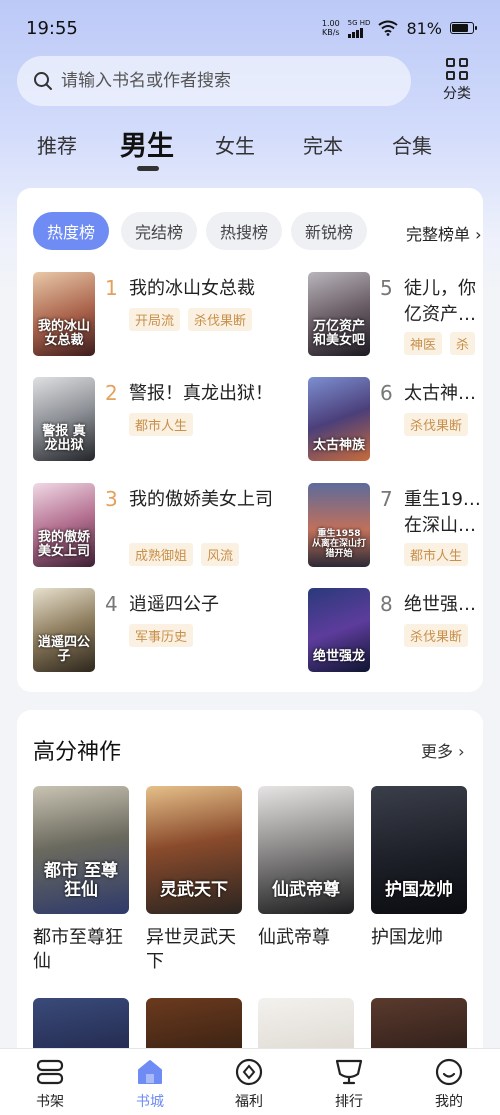 The height and width of the screenshot is (1115, 500). Describe the element at coordinates (249, 1102) in the screenshot. I see `nav-label: 福利` at that location.